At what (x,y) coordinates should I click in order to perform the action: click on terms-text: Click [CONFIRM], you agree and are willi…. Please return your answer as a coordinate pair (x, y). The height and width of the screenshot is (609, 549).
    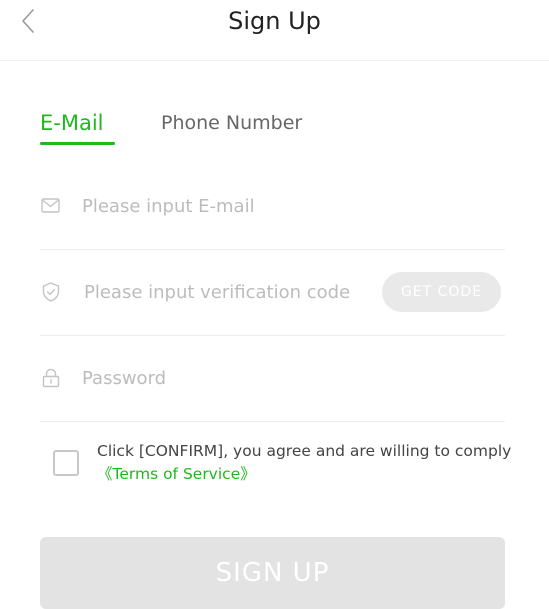
    Looking at the image, I should click on (305, 463).